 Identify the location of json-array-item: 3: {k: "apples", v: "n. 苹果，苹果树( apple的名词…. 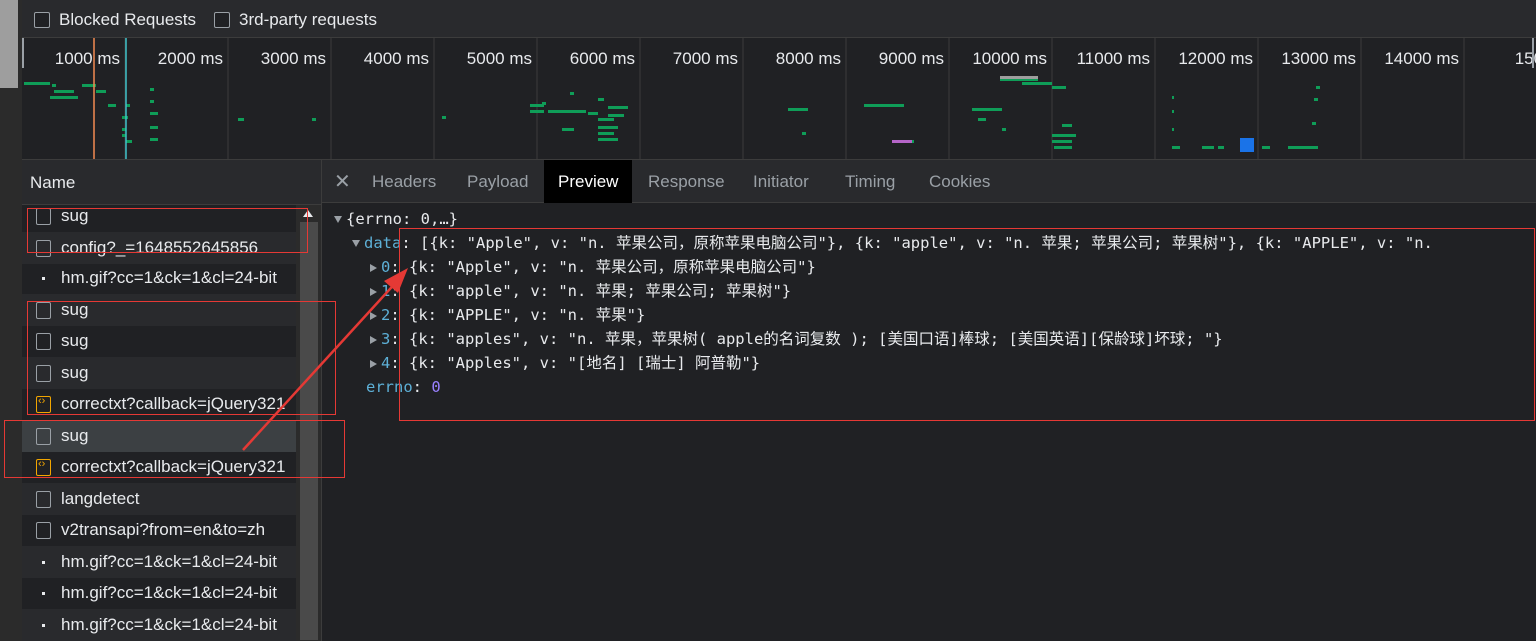
(796, 339).